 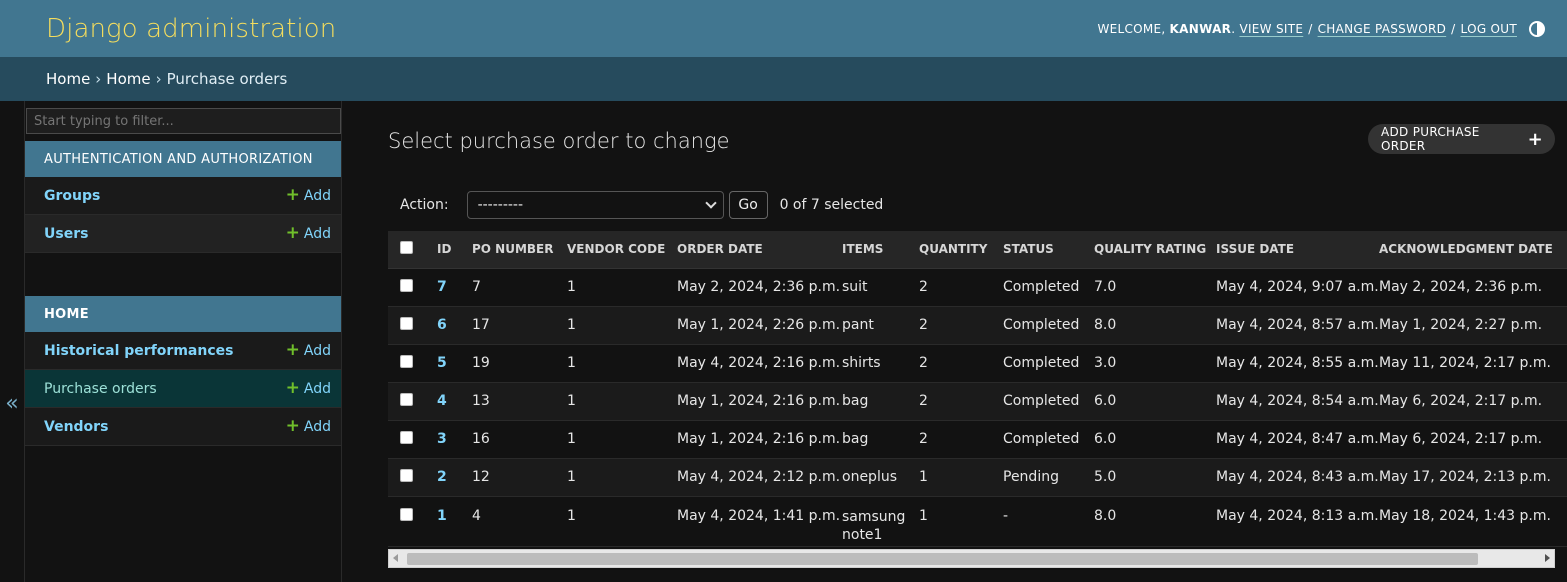 I want to click on contrast-toggle-icon, so click(x=1537, y=28).